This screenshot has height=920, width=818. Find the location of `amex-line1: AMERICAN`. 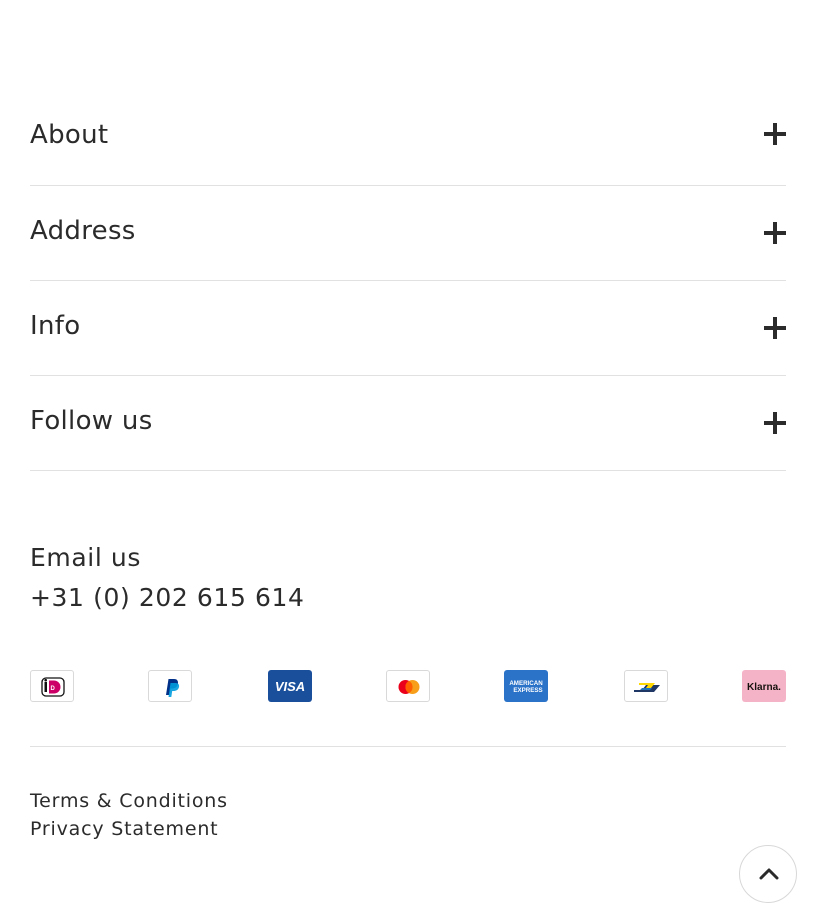

amex-line1: AMERICAN is located at coordinates (526, 683).